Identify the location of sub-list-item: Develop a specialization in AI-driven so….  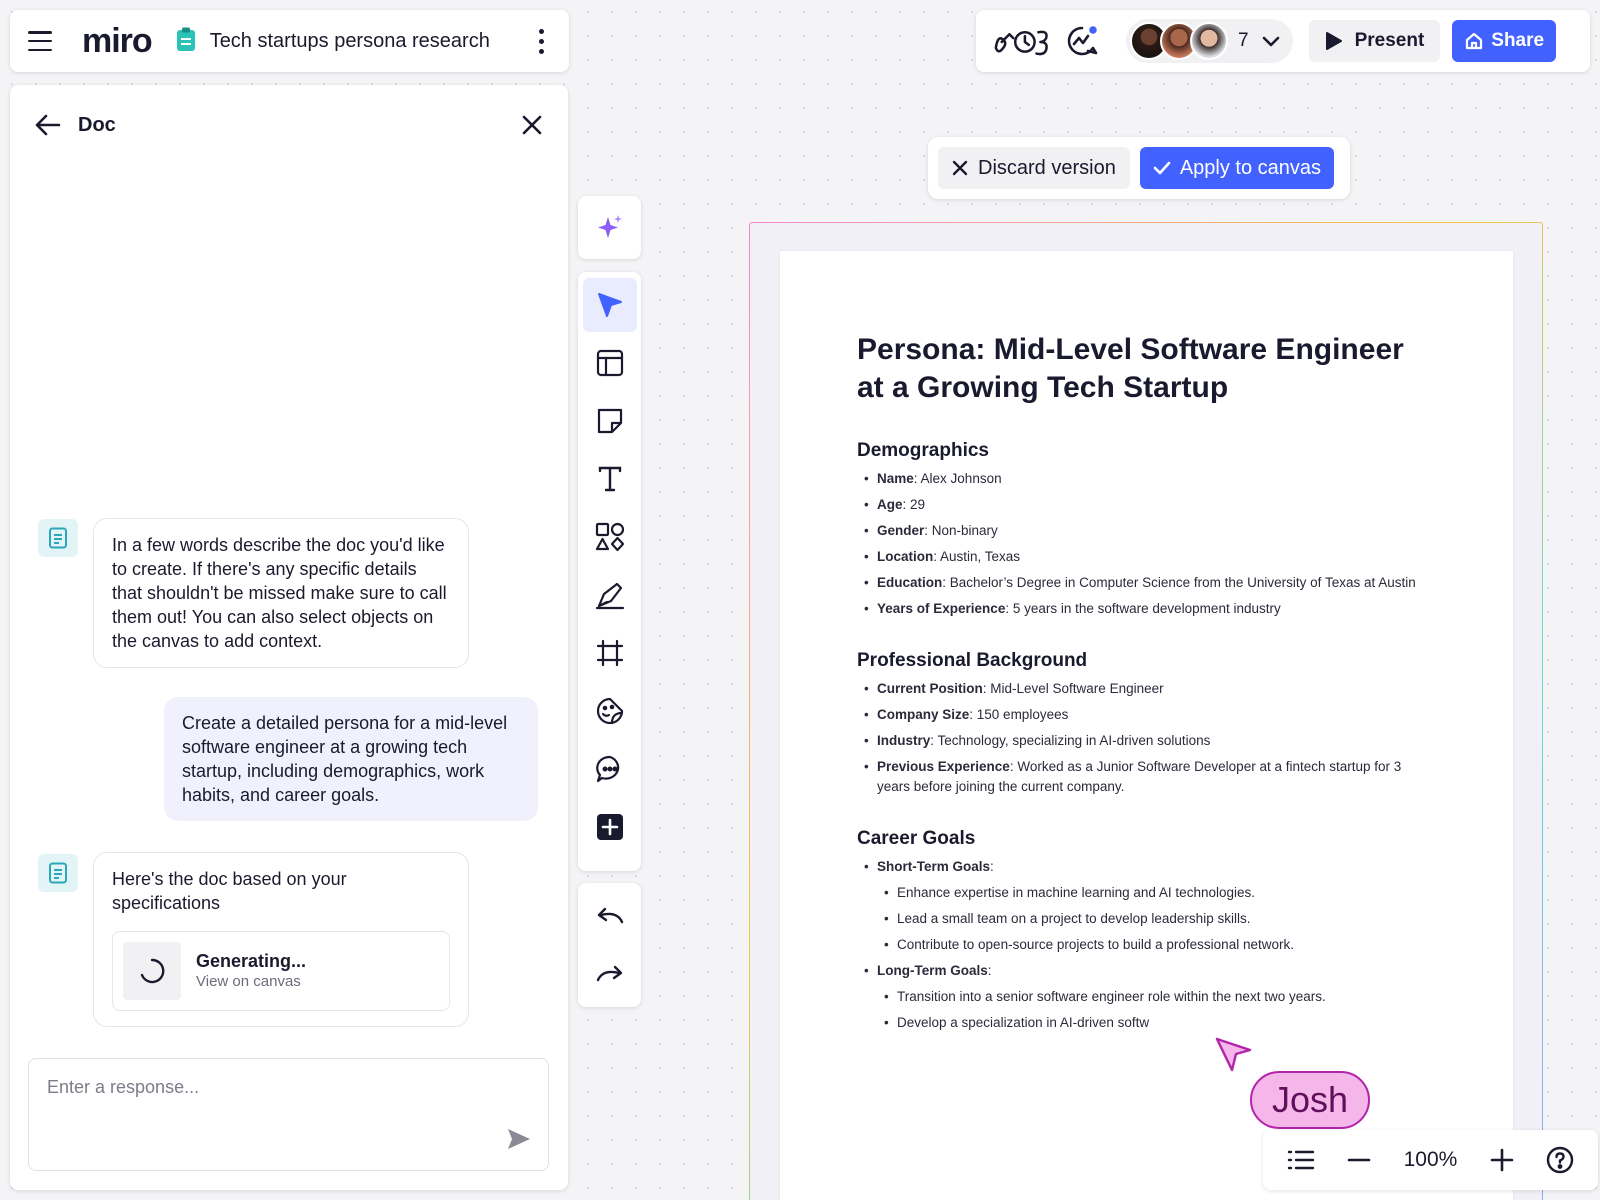
(1147, 1023).